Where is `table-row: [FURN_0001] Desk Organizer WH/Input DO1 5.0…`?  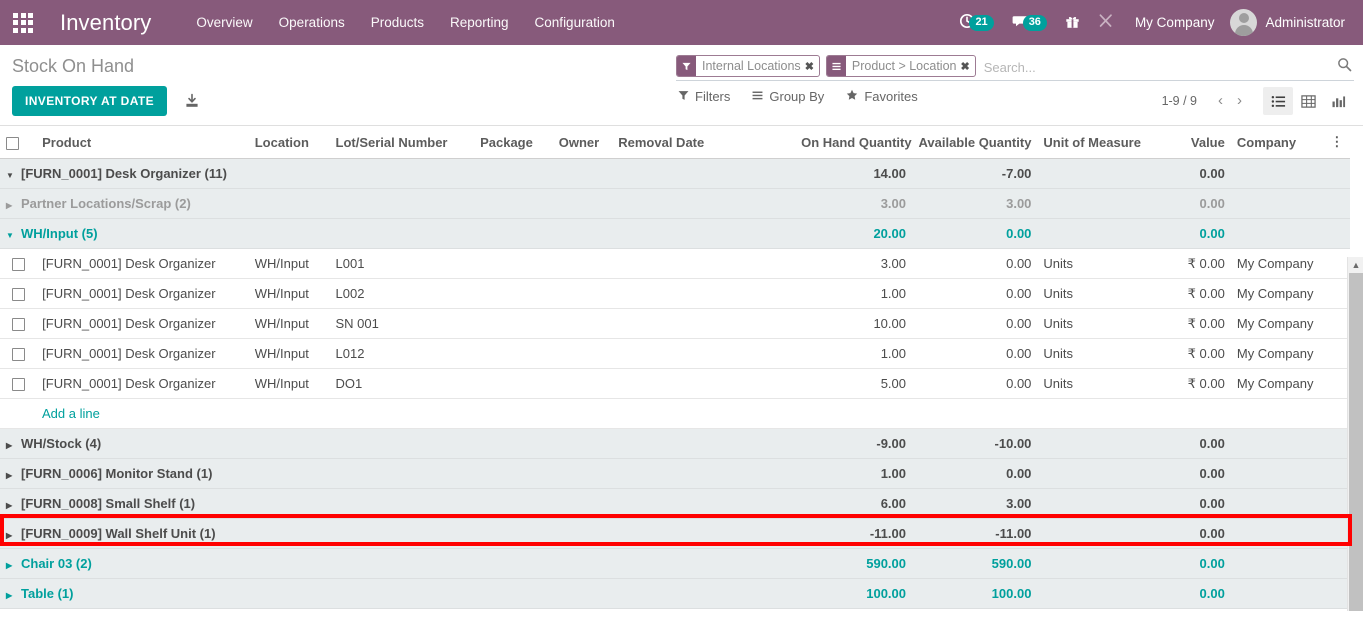
table-row: [FURN_0001] Desk Organizer WH/Input DO1 5.0… is located at coordinates (675, 383).